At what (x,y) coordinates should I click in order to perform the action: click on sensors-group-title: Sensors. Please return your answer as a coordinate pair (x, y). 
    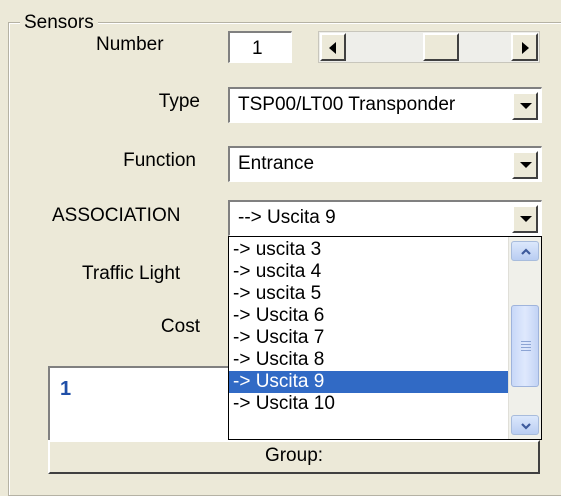
    Looking at the image, I should click on (59, 23).